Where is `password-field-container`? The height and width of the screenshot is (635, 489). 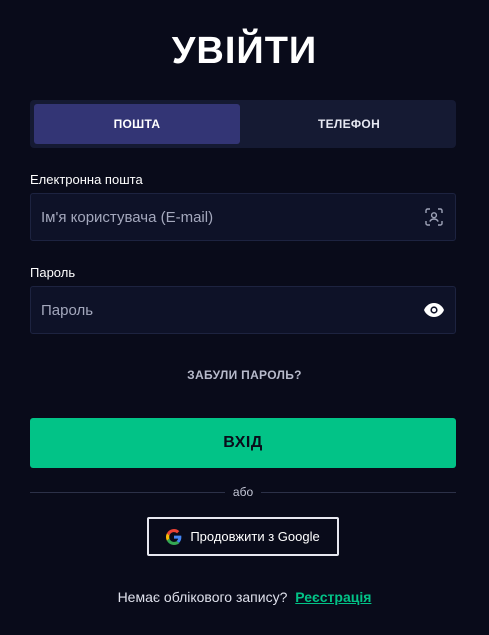 password-field-container is located at coordinates (243, 310).